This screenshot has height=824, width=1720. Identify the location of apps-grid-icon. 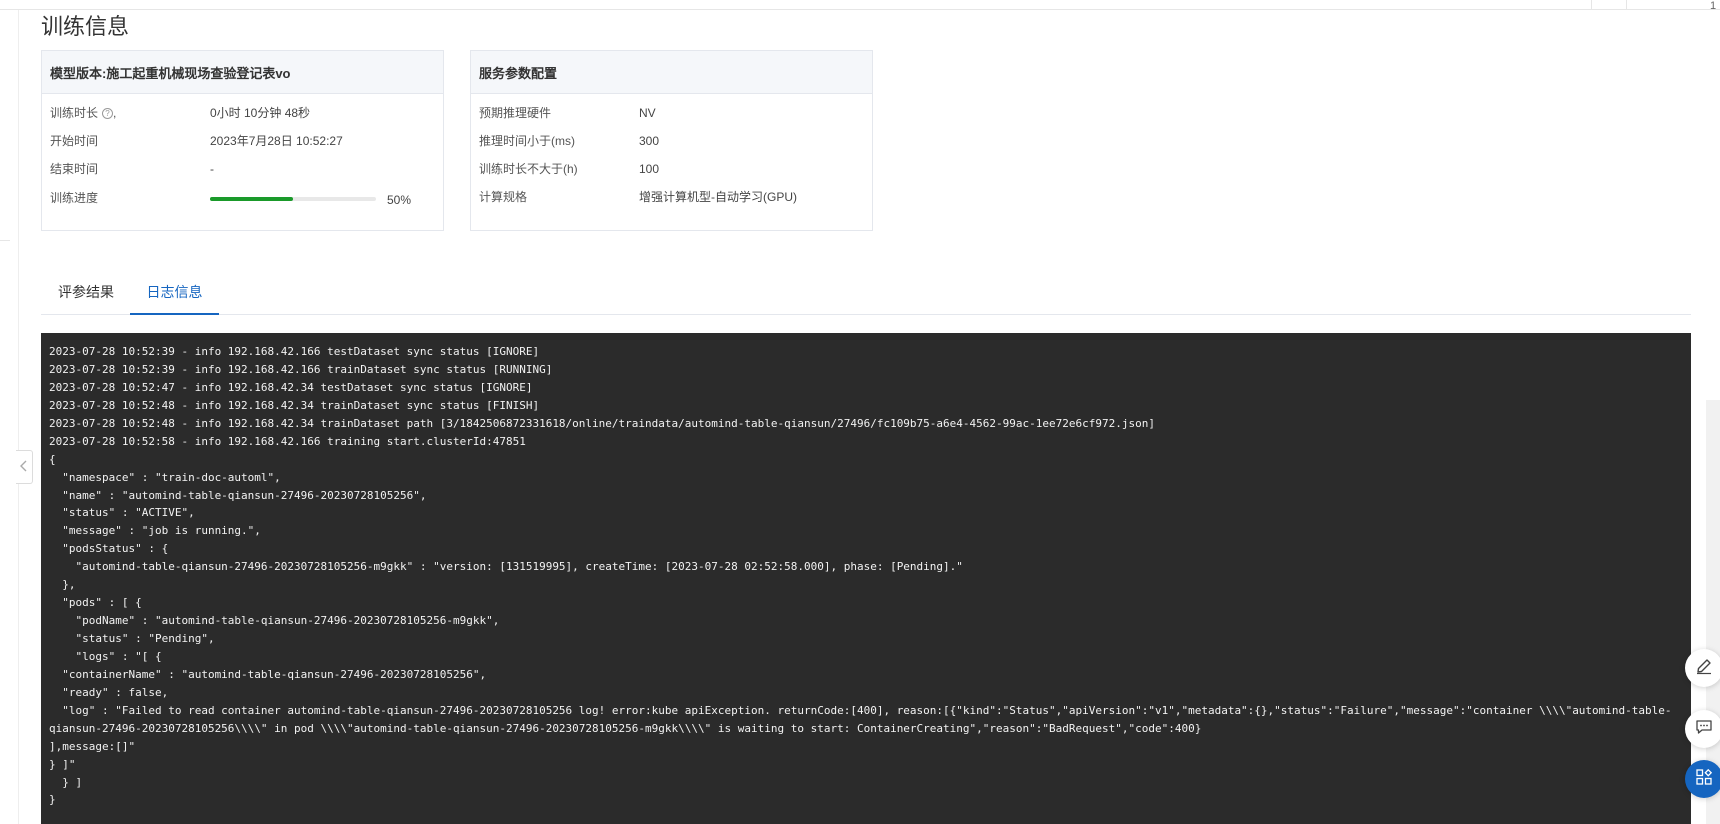
(1704, 779).